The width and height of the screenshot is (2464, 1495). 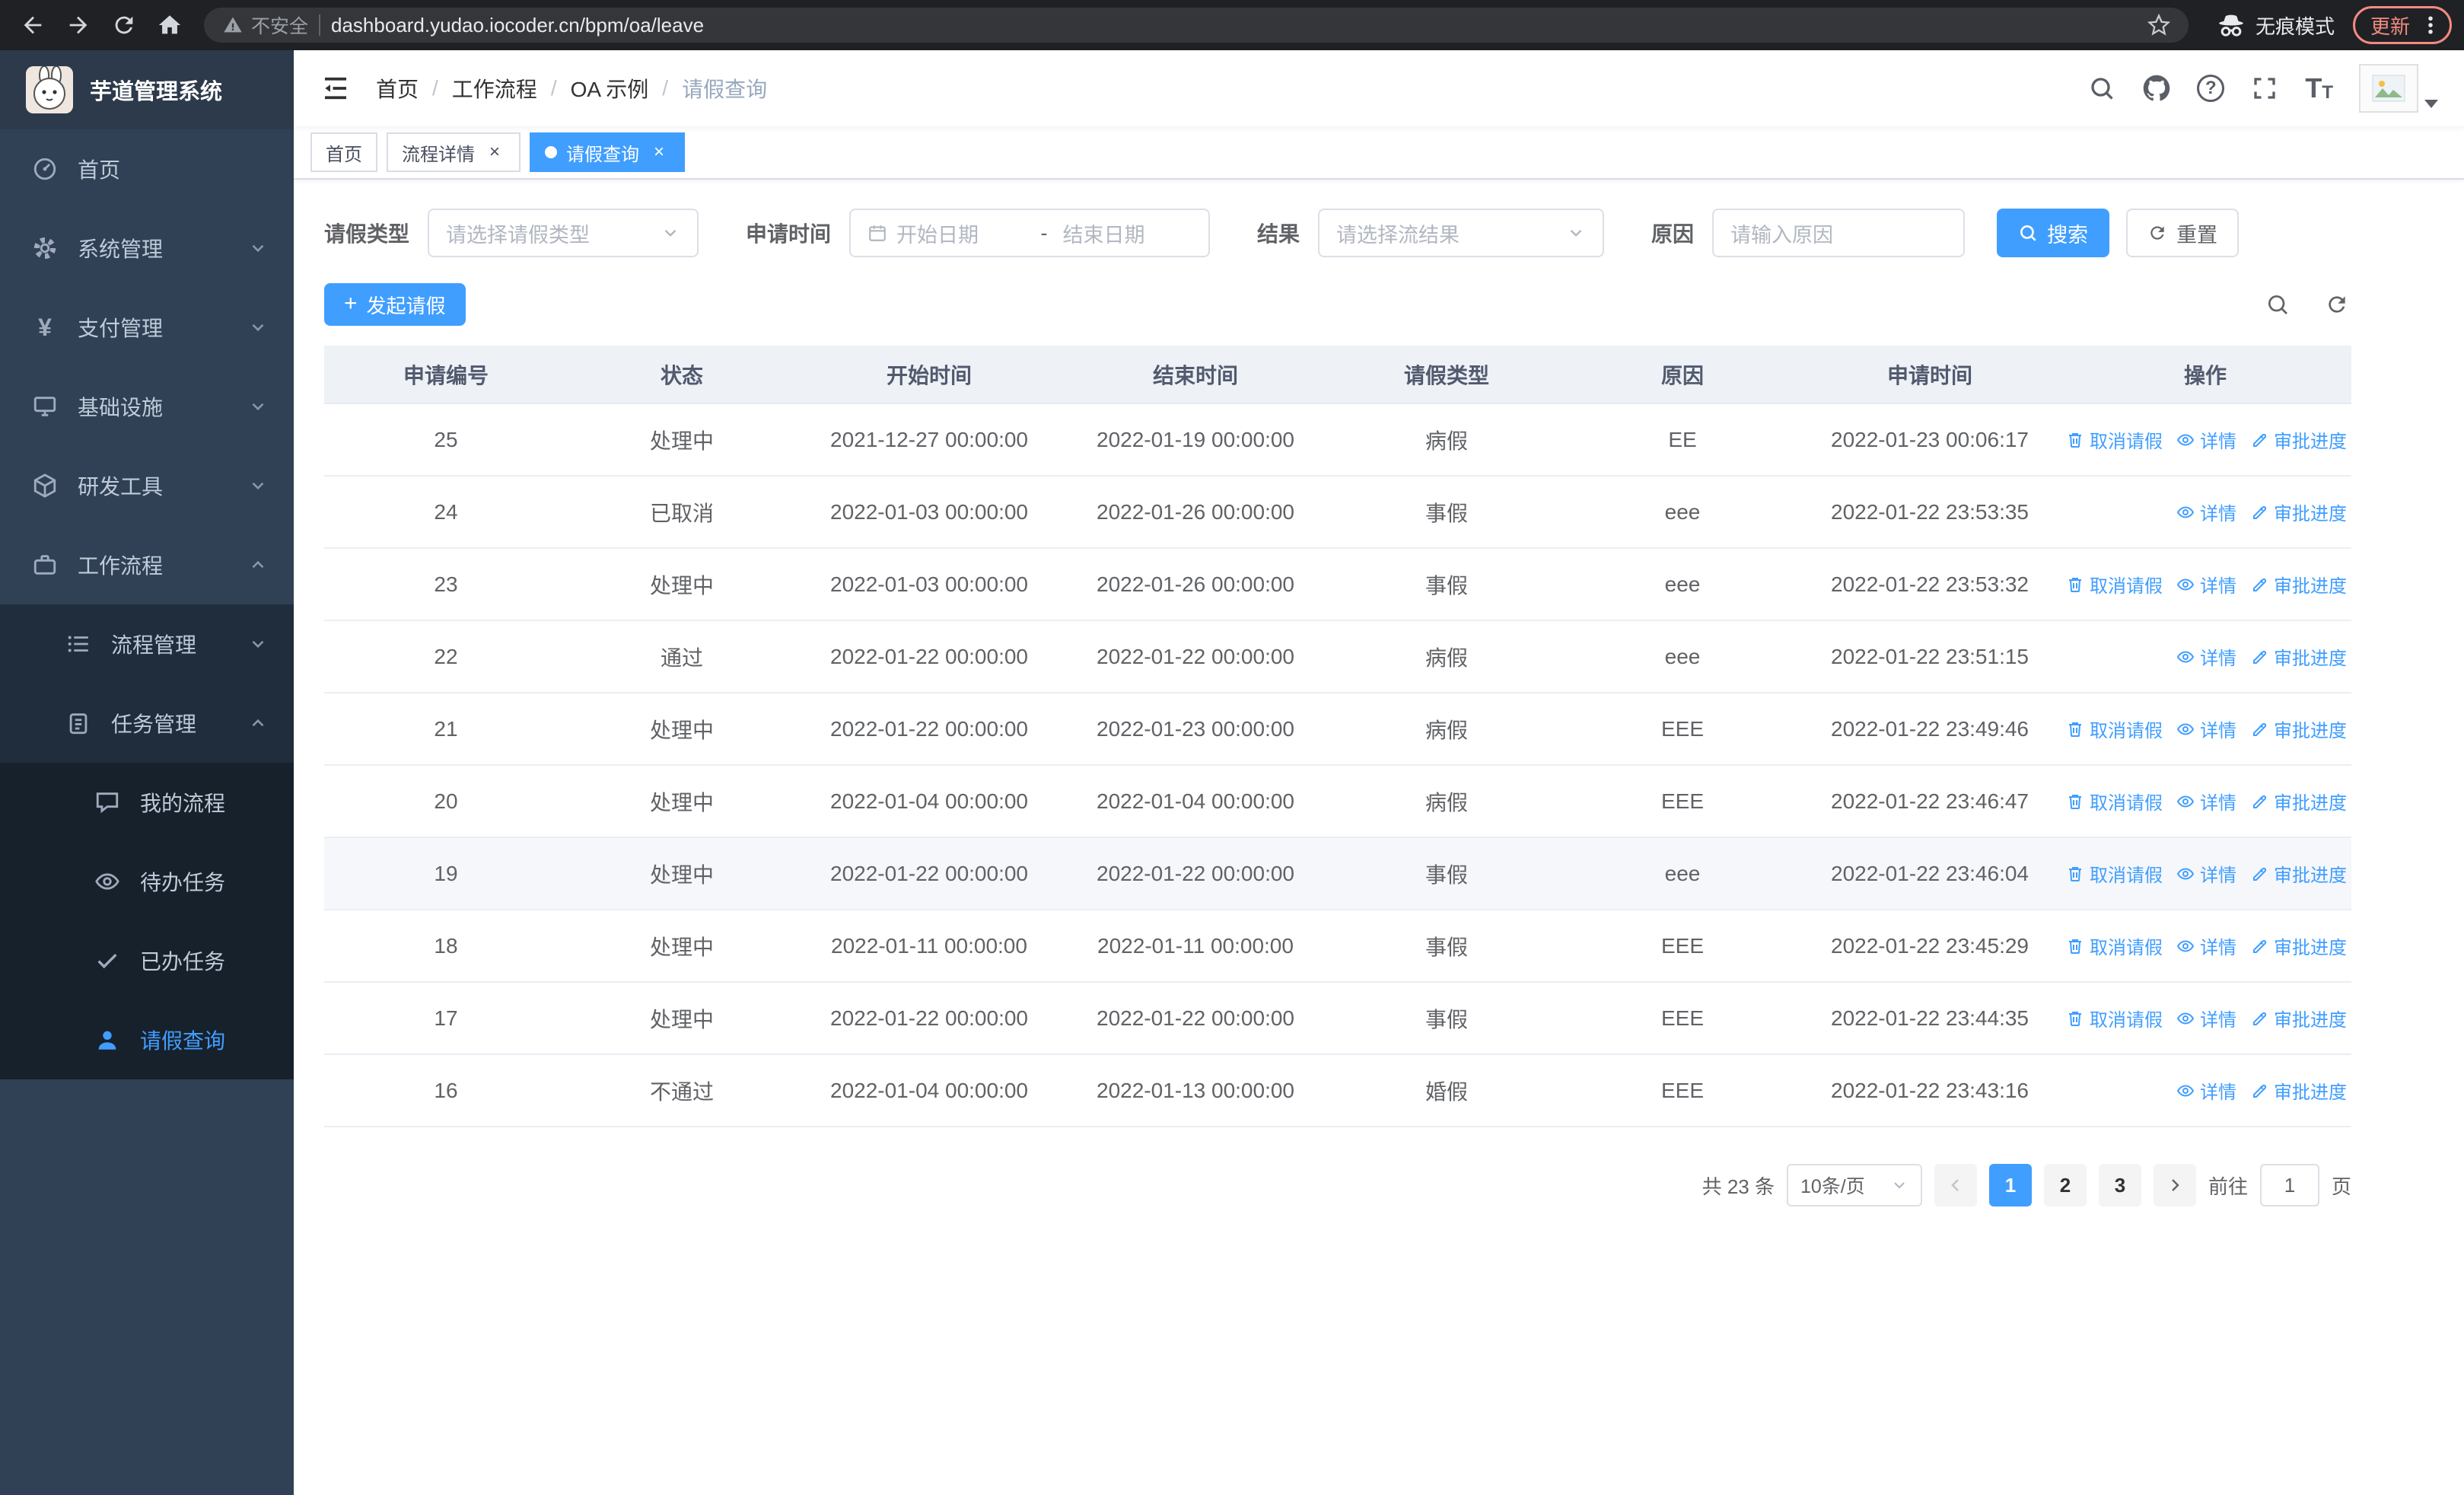 What do you see at coordinates (446, 1019) in the screenshot?
I see `cell-id: 17` at bounding box center [446, 1019].